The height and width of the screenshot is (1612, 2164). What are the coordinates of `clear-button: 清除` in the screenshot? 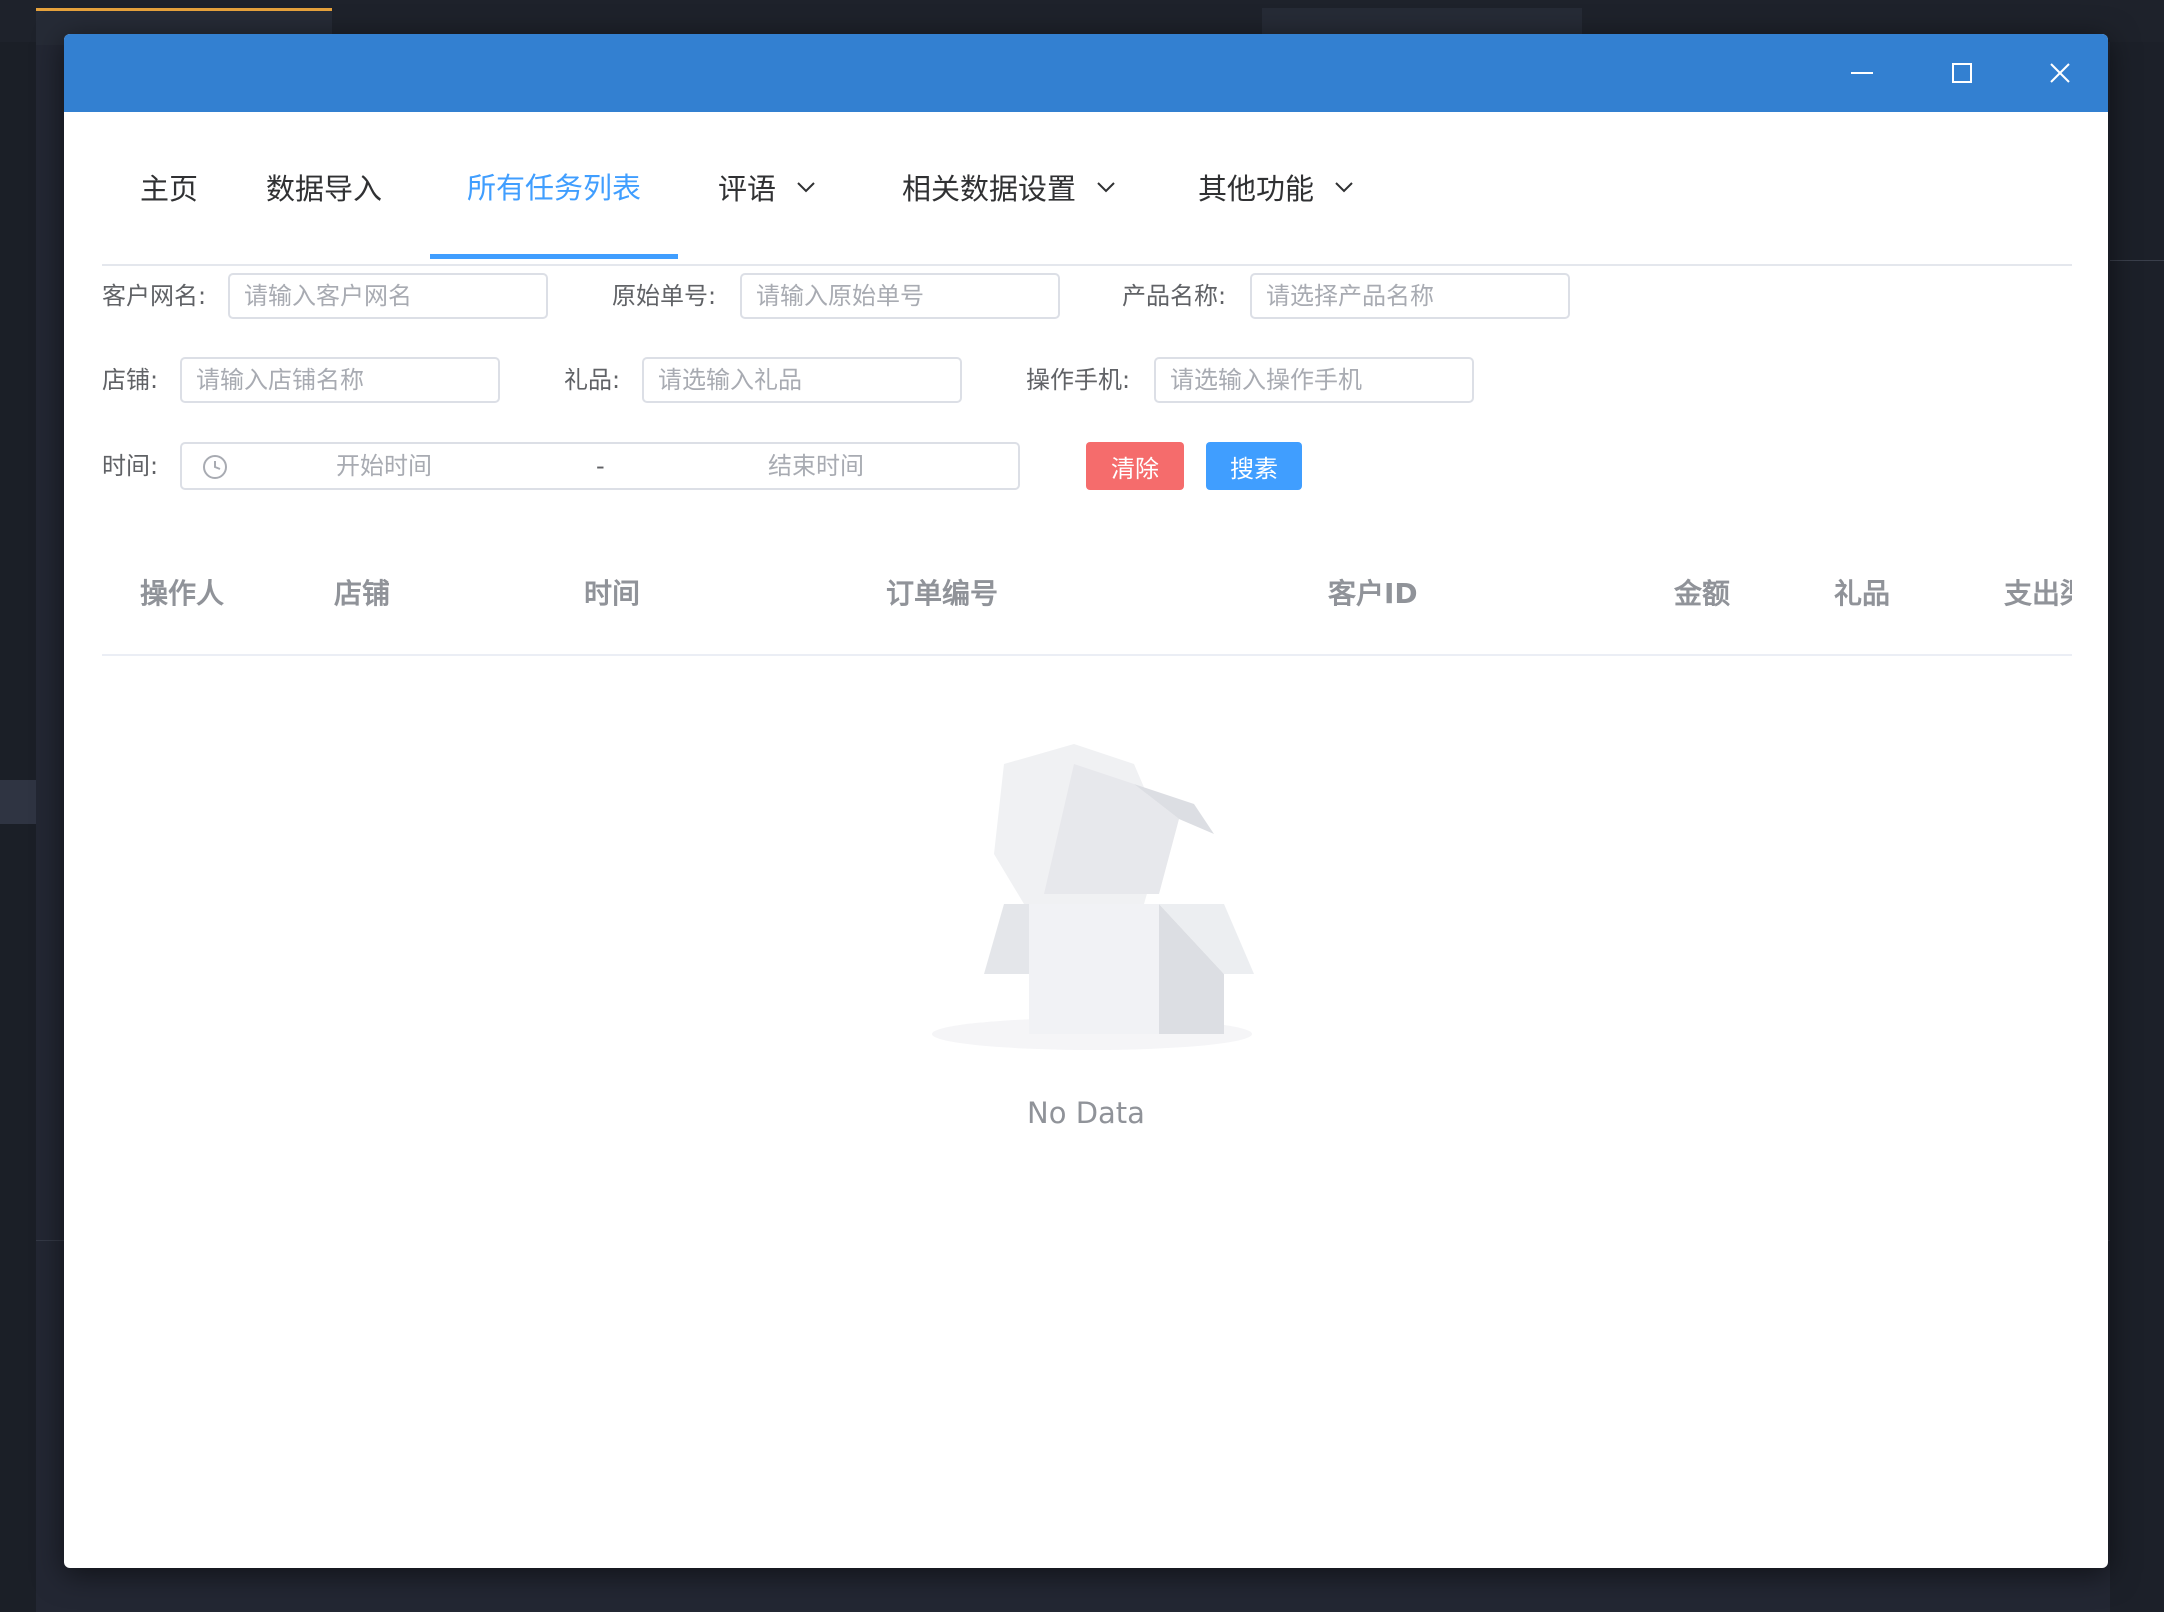 It's located at (1135, 466).